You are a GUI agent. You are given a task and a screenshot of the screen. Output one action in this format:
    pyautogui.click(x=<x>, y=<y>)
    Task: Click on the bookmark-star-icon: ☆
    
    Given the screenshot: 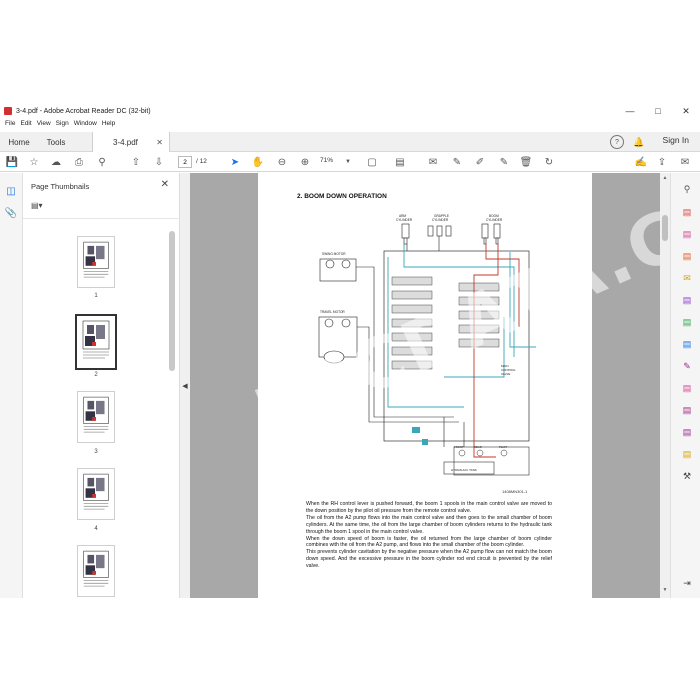 What is the action you would take?
    pyautogui.click(x=34, y=162)
    